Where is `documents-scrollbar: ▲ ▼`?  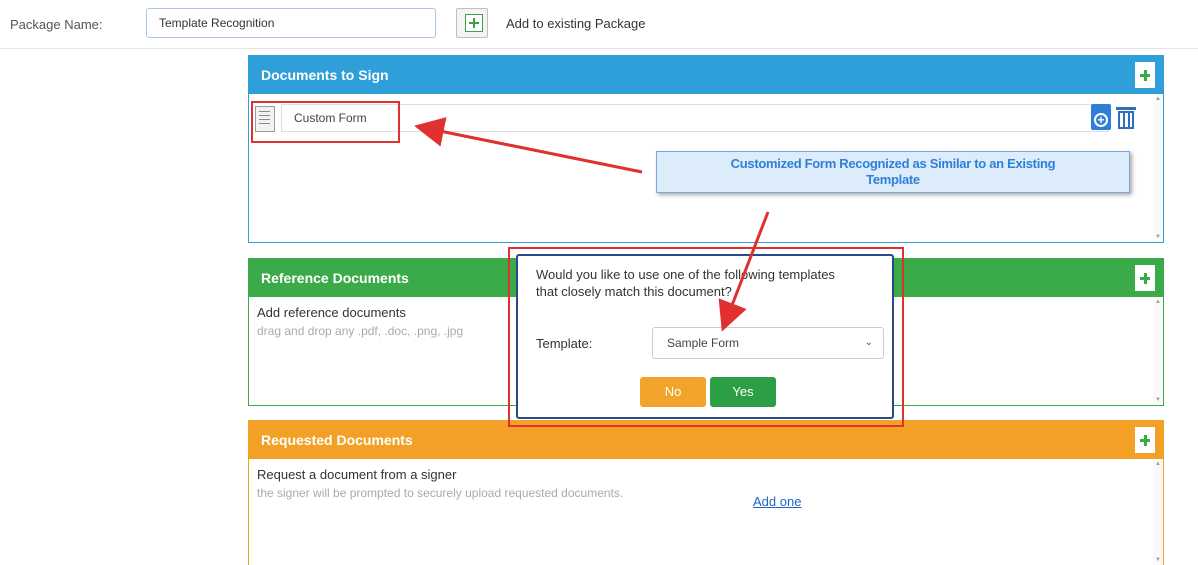
documents-scrollbar: ▲ ▼ is located at coordinates (1158, 168).